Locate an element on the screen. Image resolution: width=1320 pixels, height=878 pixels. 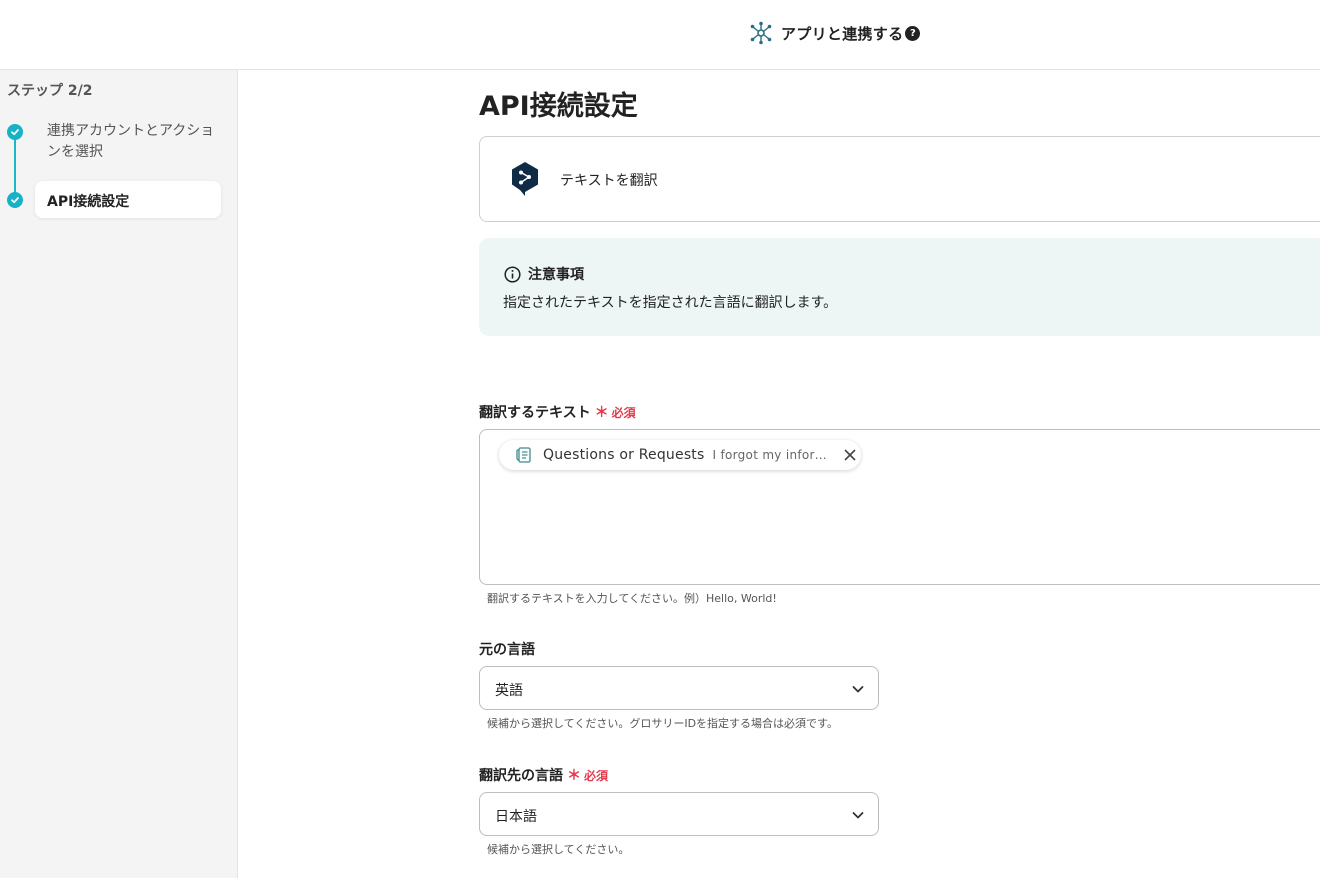
source-lang-label: 元の言語 is located at coordinates (507, 649).